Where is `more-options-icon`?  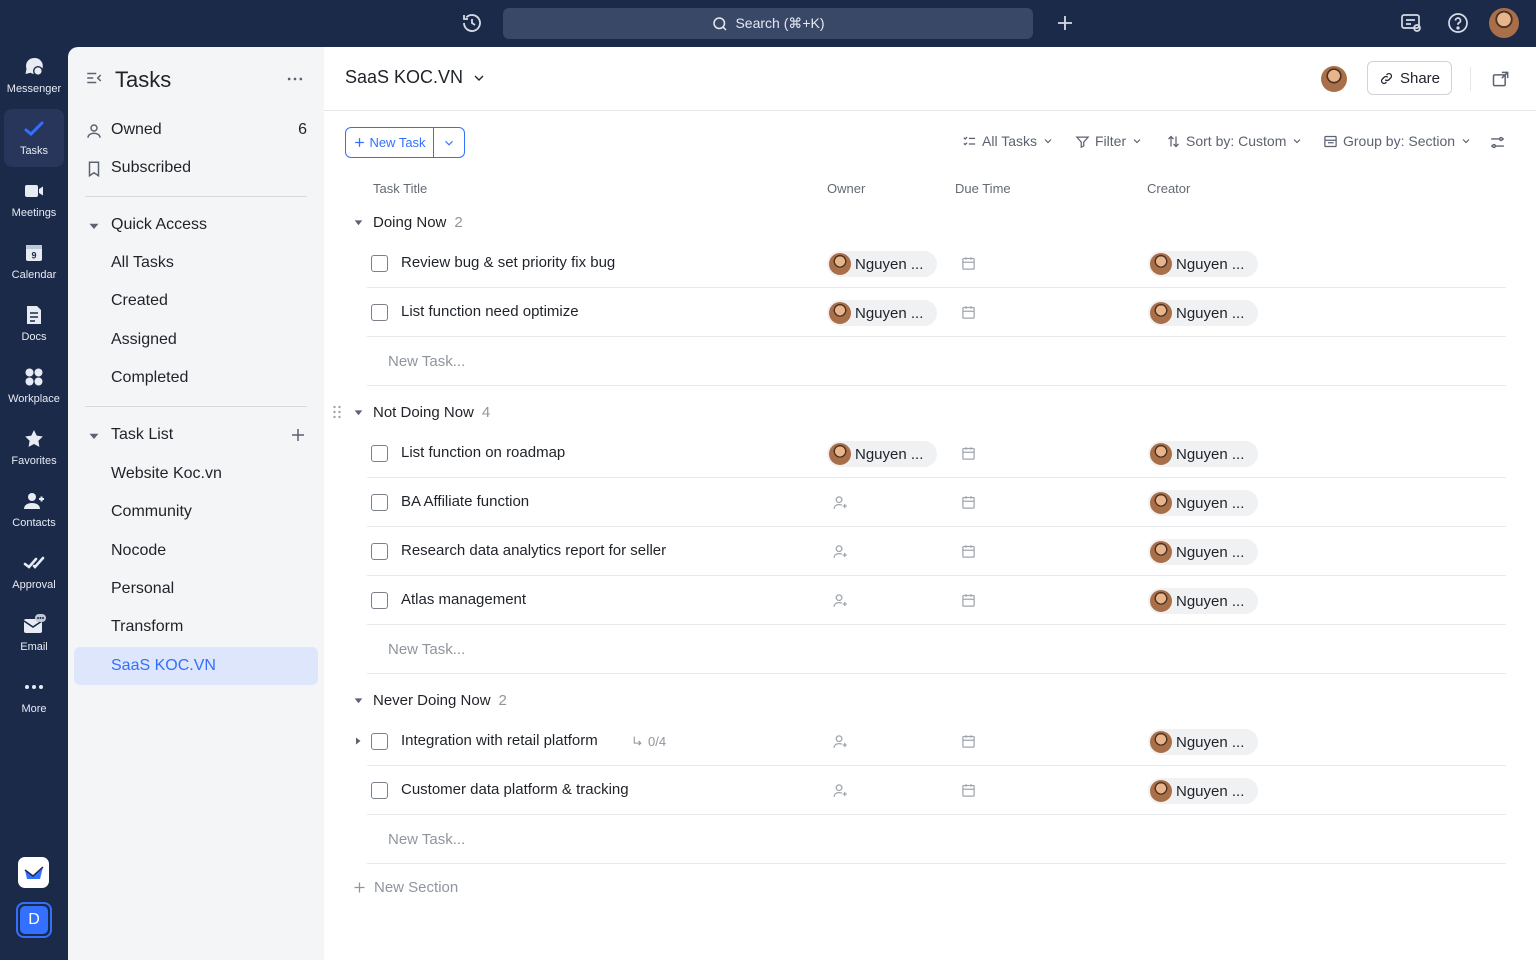
more-options-icon is located at coordinates (295, 79).